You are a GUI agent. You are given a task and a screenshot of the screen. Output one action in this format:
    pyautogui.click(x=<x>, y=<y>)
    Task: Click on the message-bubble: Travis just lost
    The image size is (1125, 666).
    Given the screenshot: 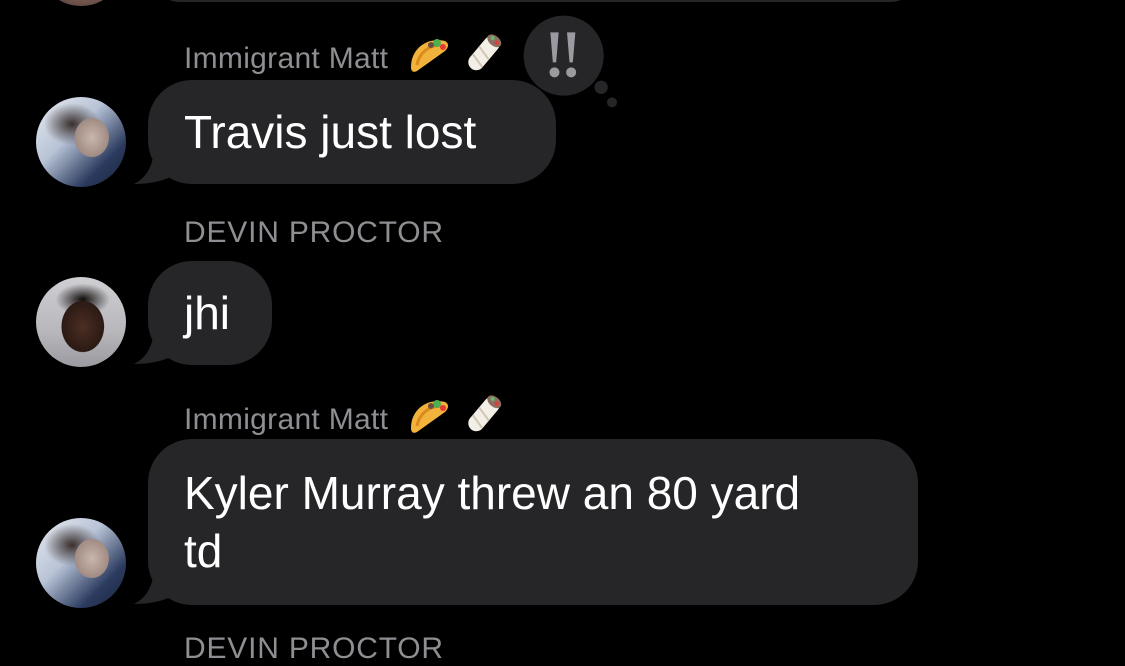 What is the action you would take?
    pyautogui.click(x=352, y=132)
    